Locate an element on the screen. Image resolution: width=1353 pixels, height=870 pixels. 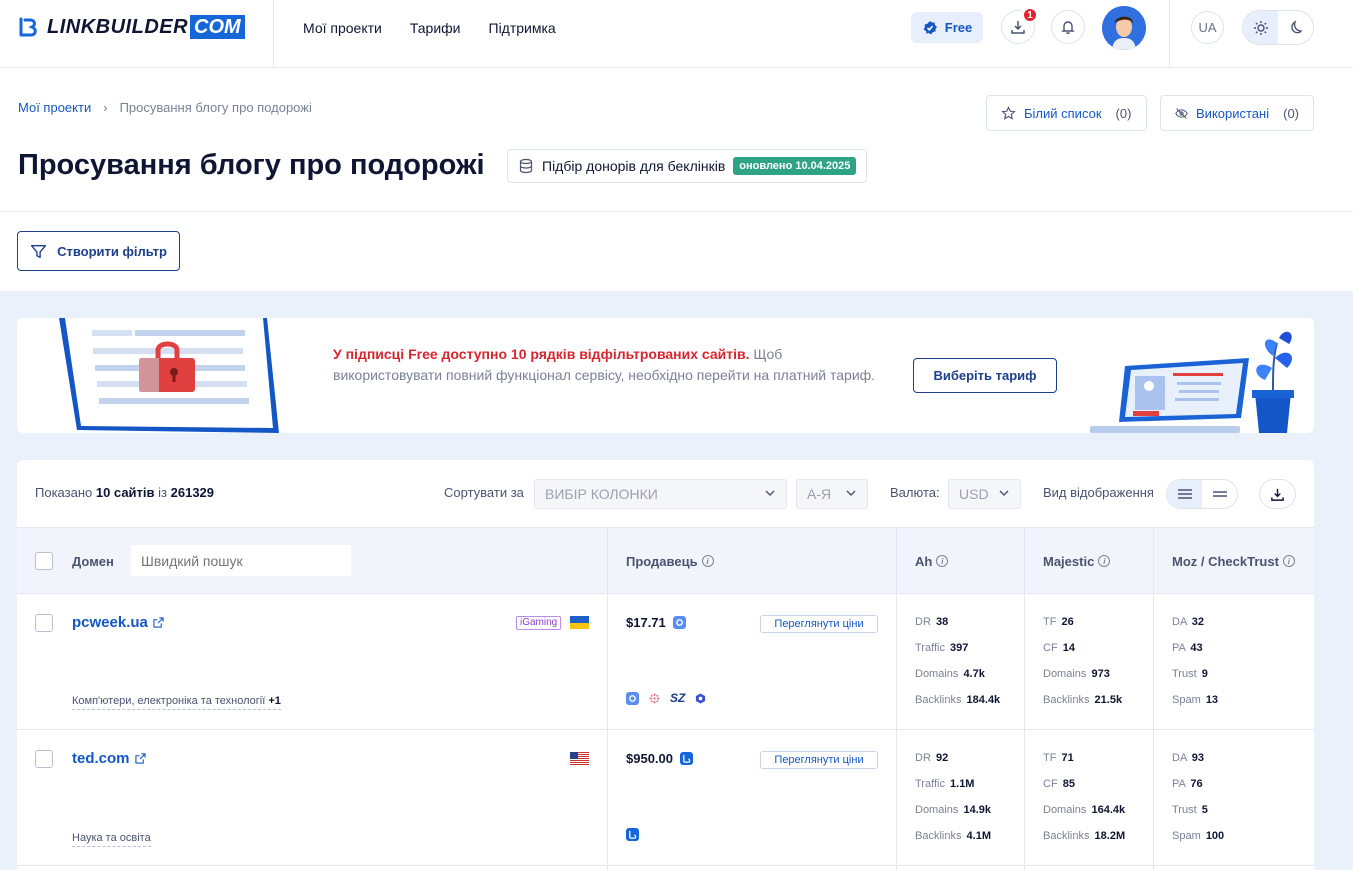
header-majestic: Majestic i is located at coordinates (1077, 561).